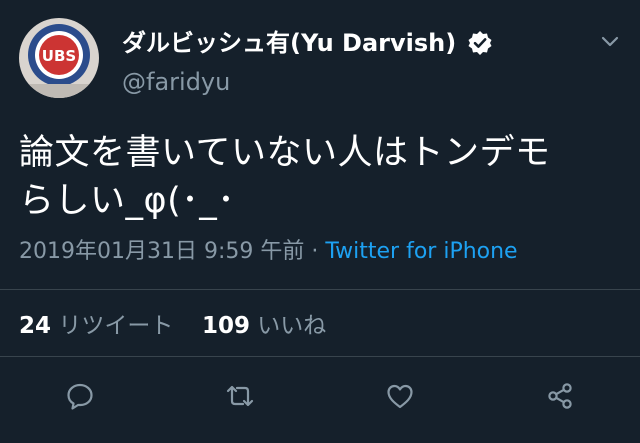 The width and height of the screenshot is (640, 443). Describe the element at coordinates (285, 153) in the screenshot. I see `tweet-text-line: 論文を書いていない人はトンデモ` at that location.